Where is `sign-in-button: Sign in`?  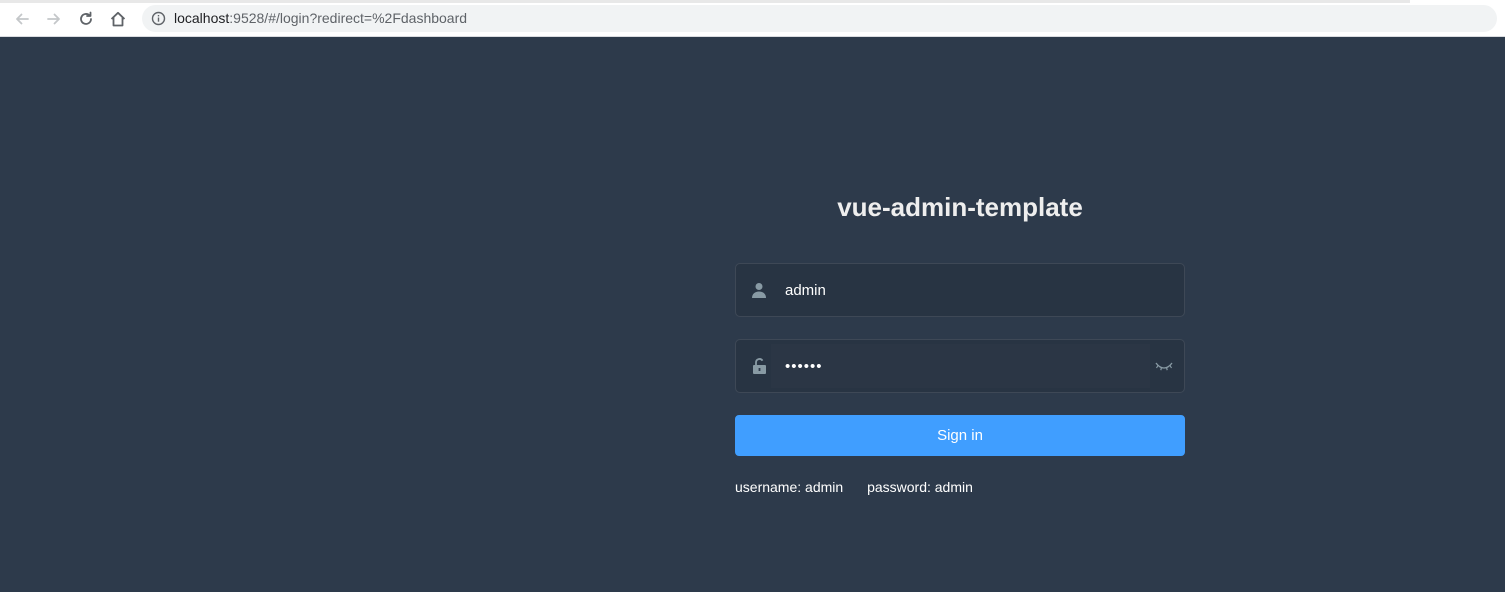
sign-in-button: Sign in is located at coordinates (960, 435).